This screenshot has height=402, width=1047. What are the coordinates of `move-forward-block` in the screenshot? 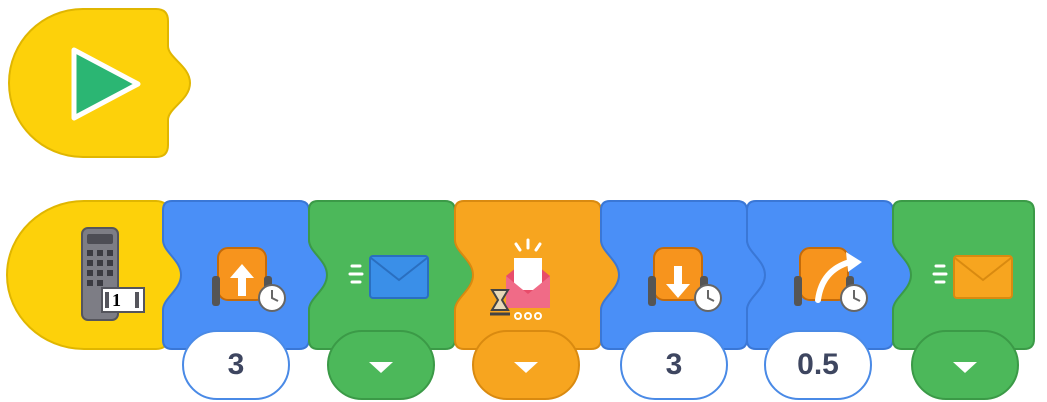 It's located at (247, 275).